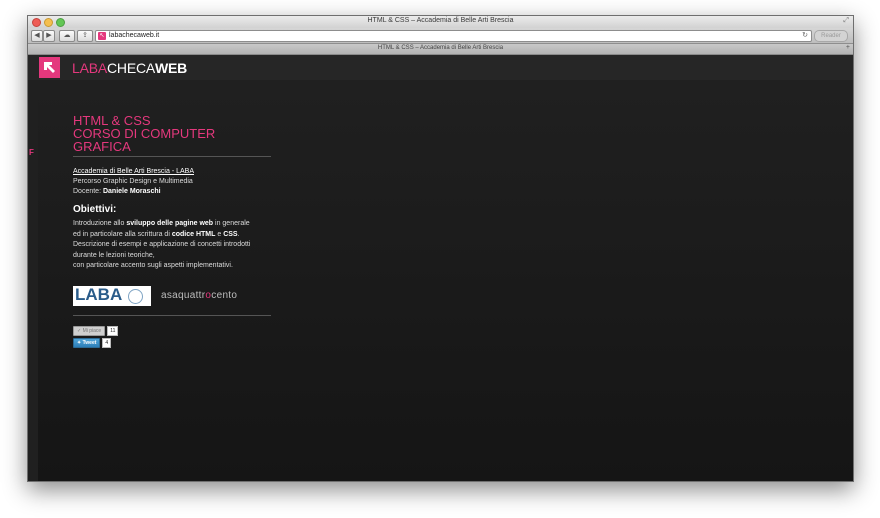  I want to click on logo-part-checa: CHECA, so click(131, 68).